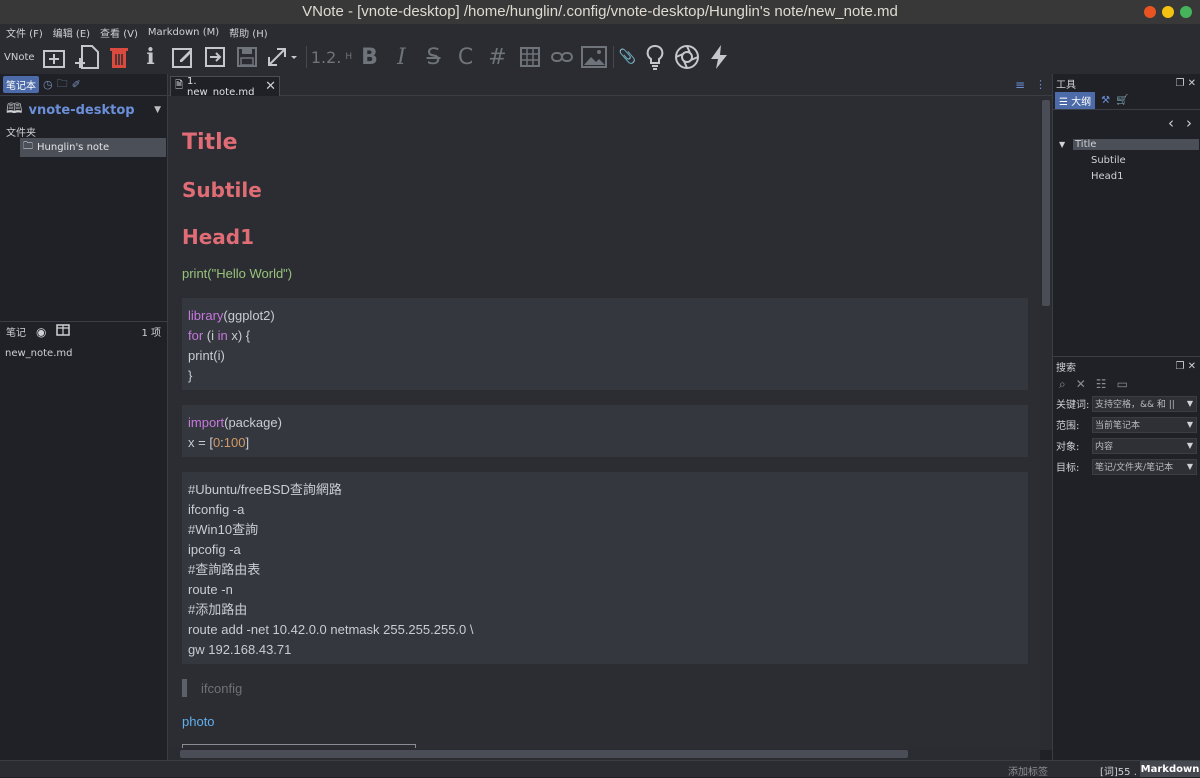 Image resolution: width=1200 pixels, height=778 pixels. Describe the element at coordinates (466, 57) in the screenshot. I see `inline-code-icon: C` at that location.